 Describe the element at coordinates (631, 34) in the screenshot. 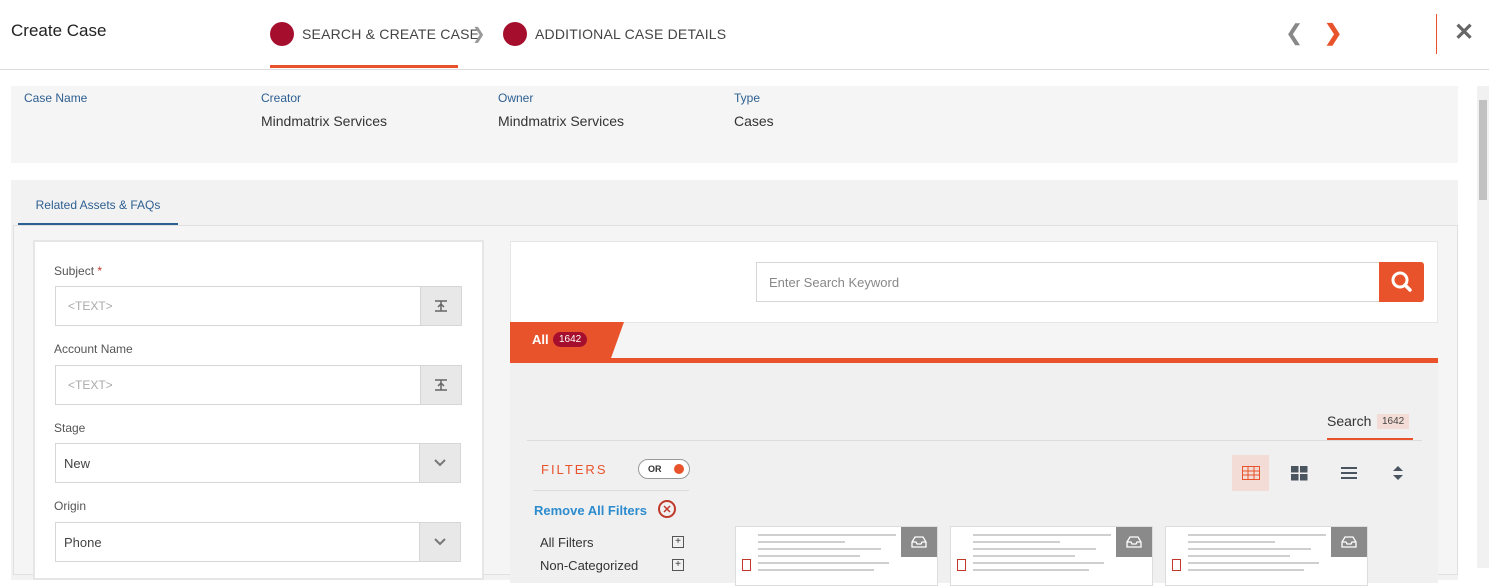

I see `step-label: ADDITIONAL CASE DETAILS` at that location.